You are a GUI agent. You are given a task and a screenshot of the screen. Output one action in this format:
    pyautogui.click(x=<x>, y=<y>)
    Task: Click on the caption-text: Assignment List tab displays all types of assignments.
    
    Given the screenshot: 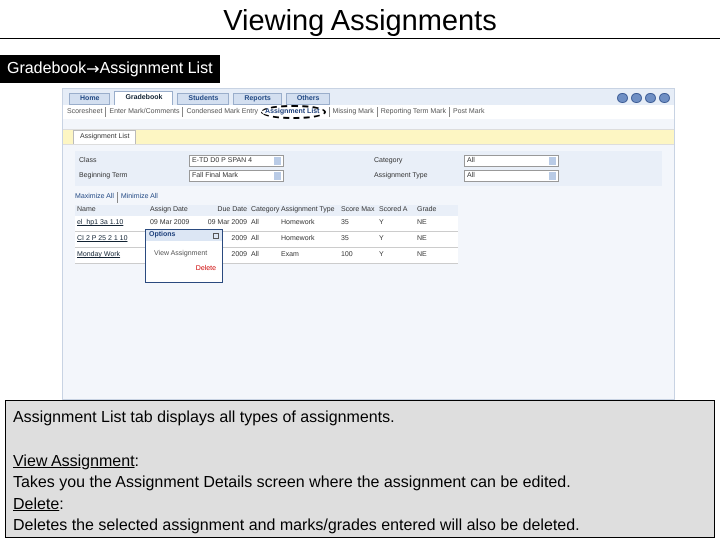 What is the action you would take?
    pyautogui.click(x=204, y=418)
    